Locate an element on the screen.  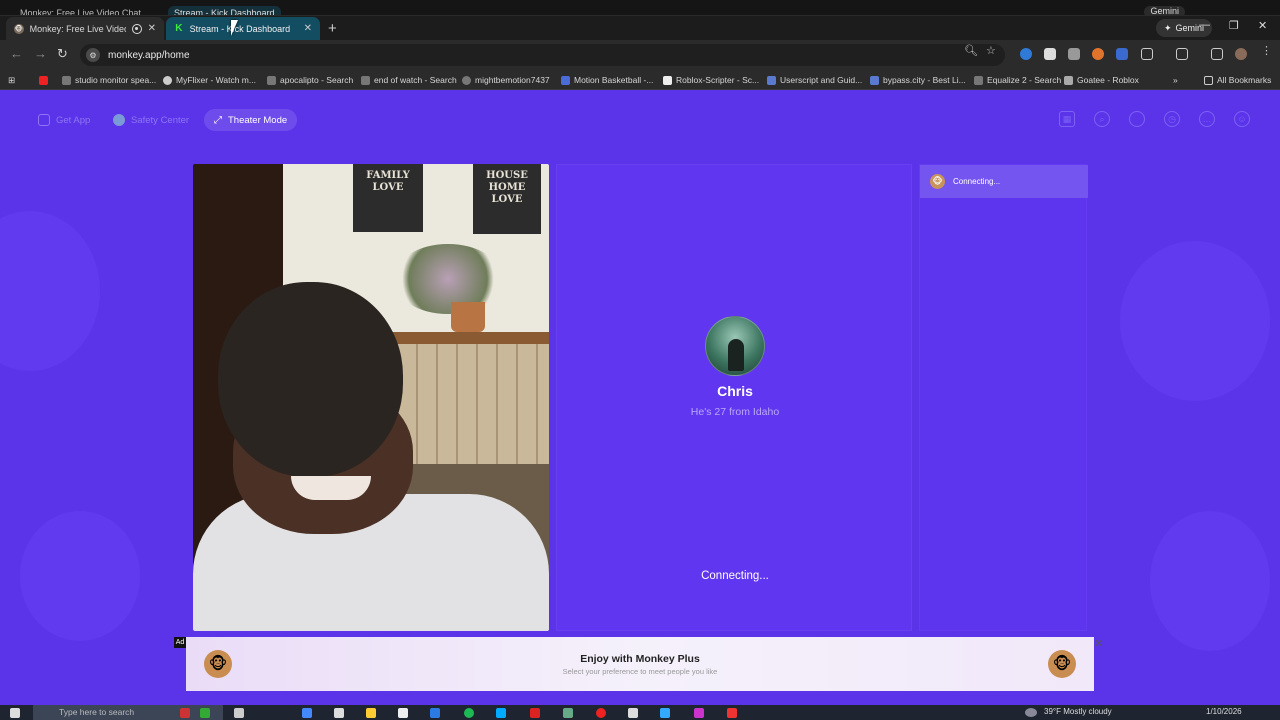
url-bar: ⚙ monkey.app/home is located at coordinates (542, 55).